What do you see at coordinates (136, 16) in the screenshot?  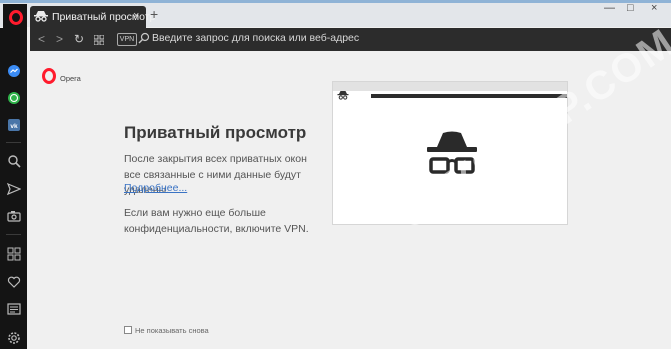 I see `tab-close-button: ×` at bounding box center [136, 16].